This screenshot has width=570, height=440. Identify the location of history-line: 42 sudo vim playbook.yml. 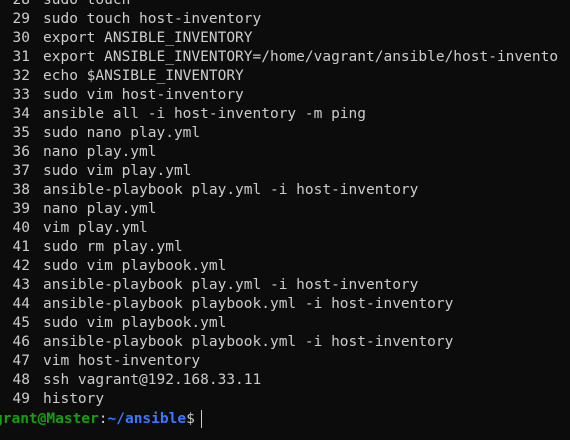
(285, 266).